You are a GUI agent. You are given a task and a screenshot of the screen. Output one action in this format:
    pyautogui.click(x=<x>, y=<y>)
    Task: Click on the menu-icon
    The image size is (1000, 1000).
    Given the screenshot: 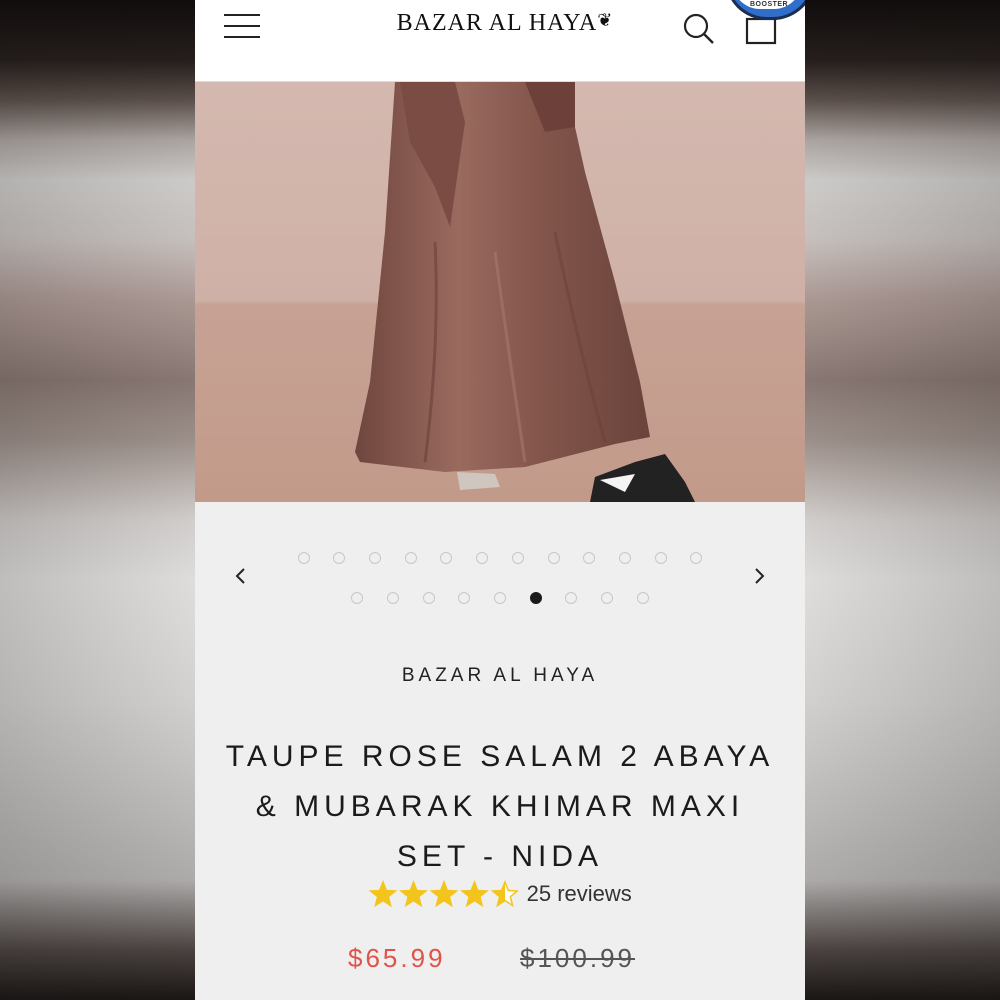 What is the action you would take?
    pyautogui.click(x=242, y=28)
    